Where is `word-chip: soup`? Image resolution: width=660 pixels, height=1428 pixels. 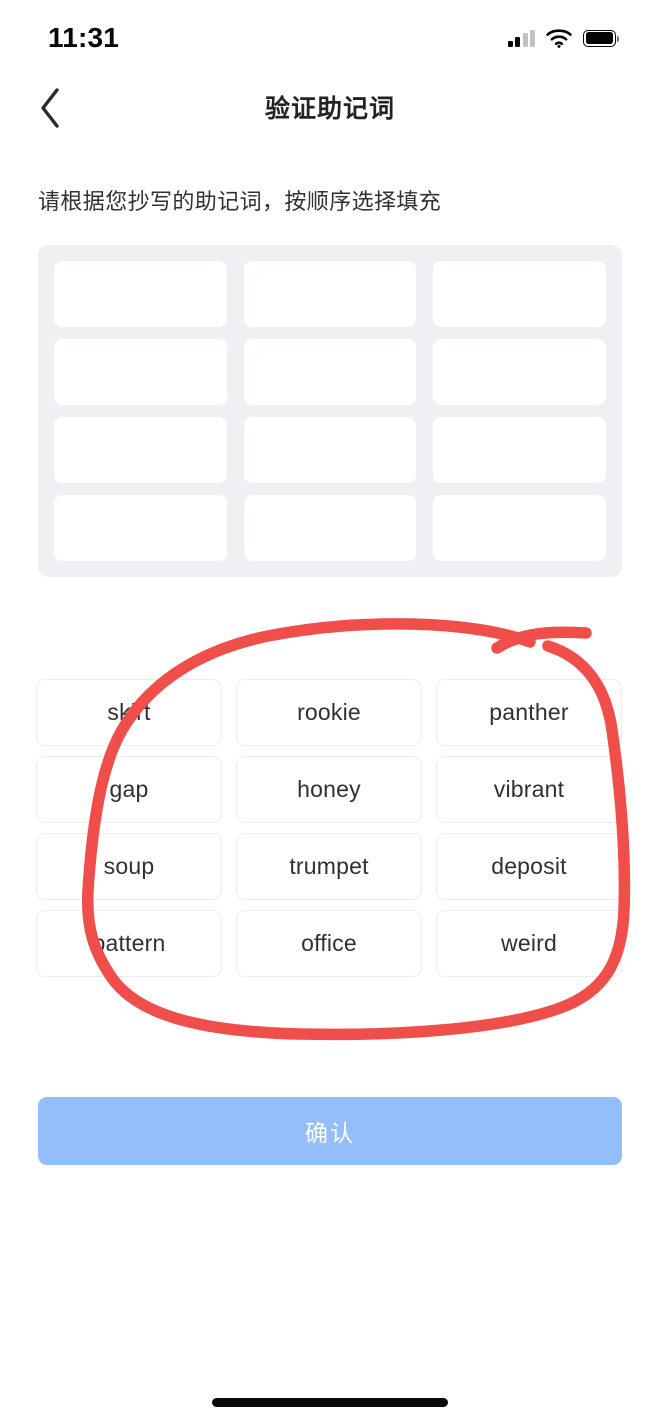 word-chip: soup is located at coordinates (129, 866).